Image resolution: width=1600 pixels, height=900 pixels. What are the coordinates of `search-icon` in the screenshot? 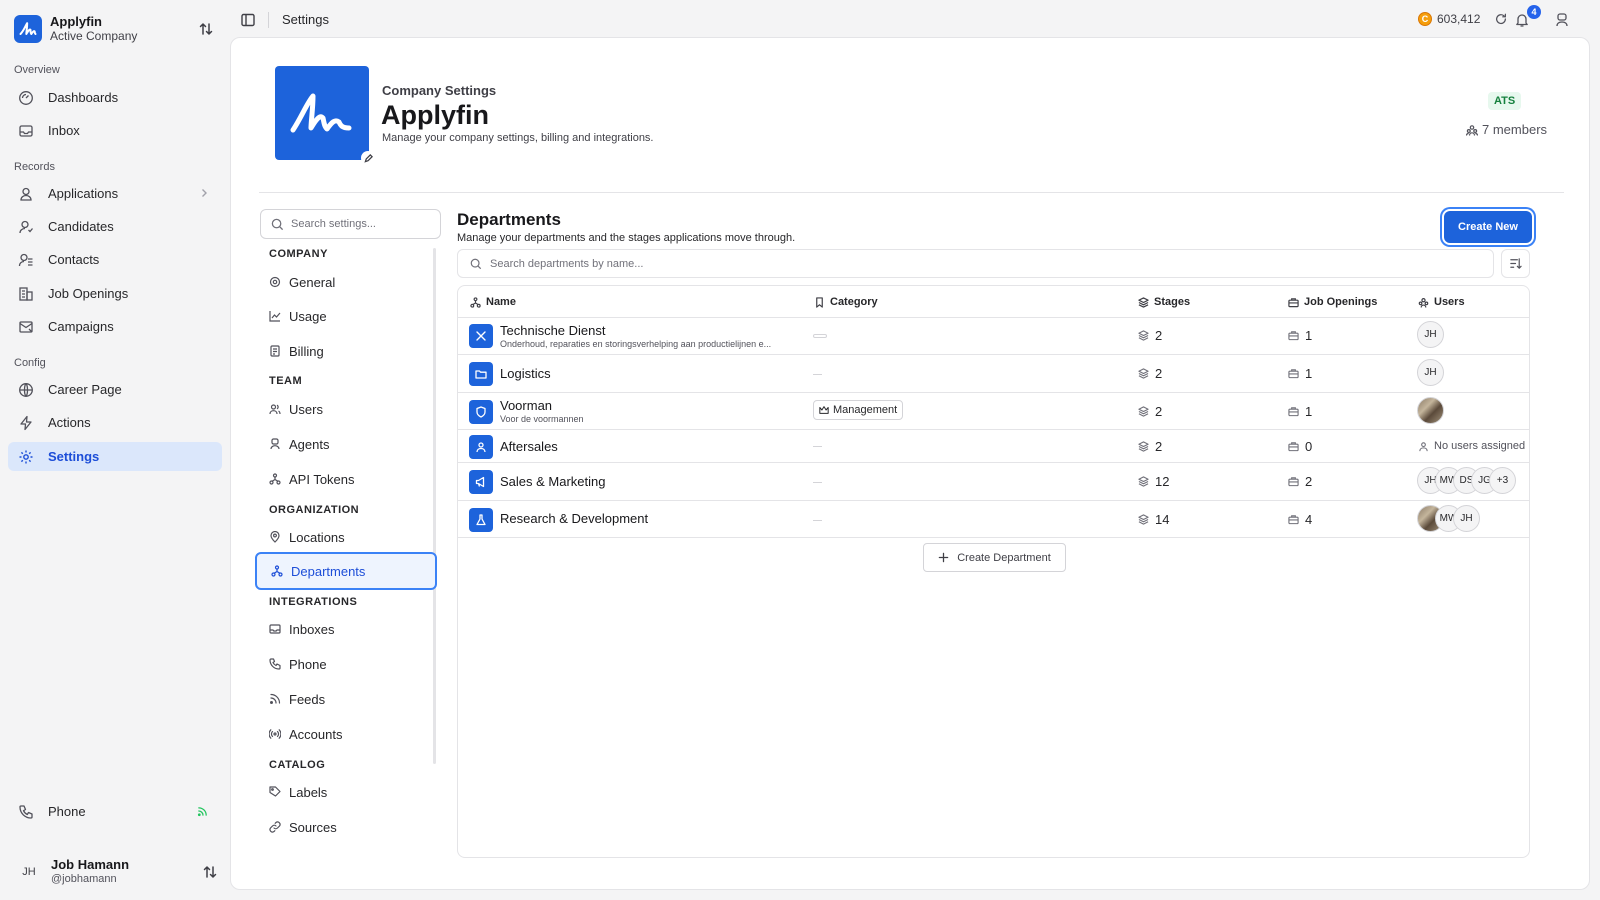 It's located at (476, 264).